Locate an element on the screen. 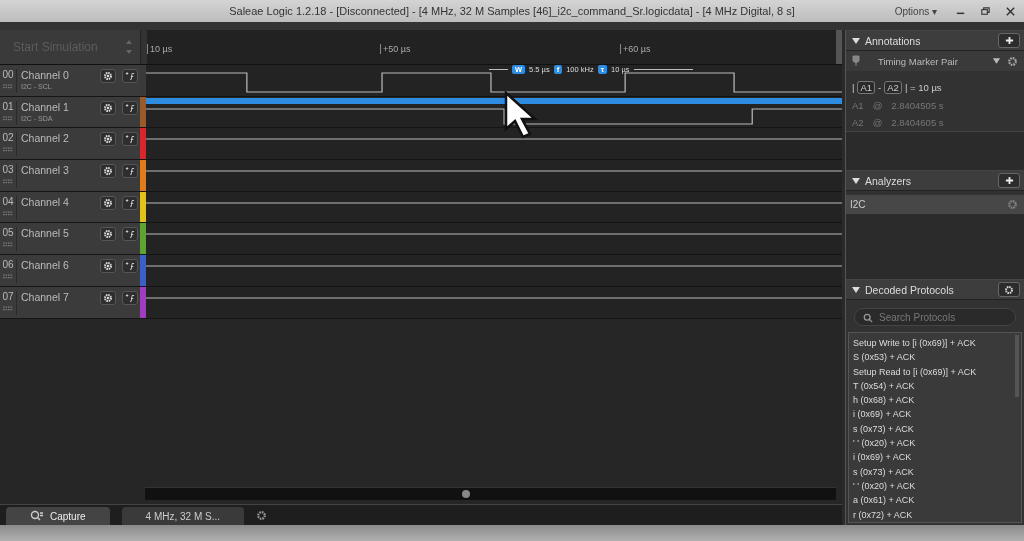 Image resolution: width=1024 pixels, height=541 pixels. channel-name: Channel 3 is located at coordinates (45, 170).